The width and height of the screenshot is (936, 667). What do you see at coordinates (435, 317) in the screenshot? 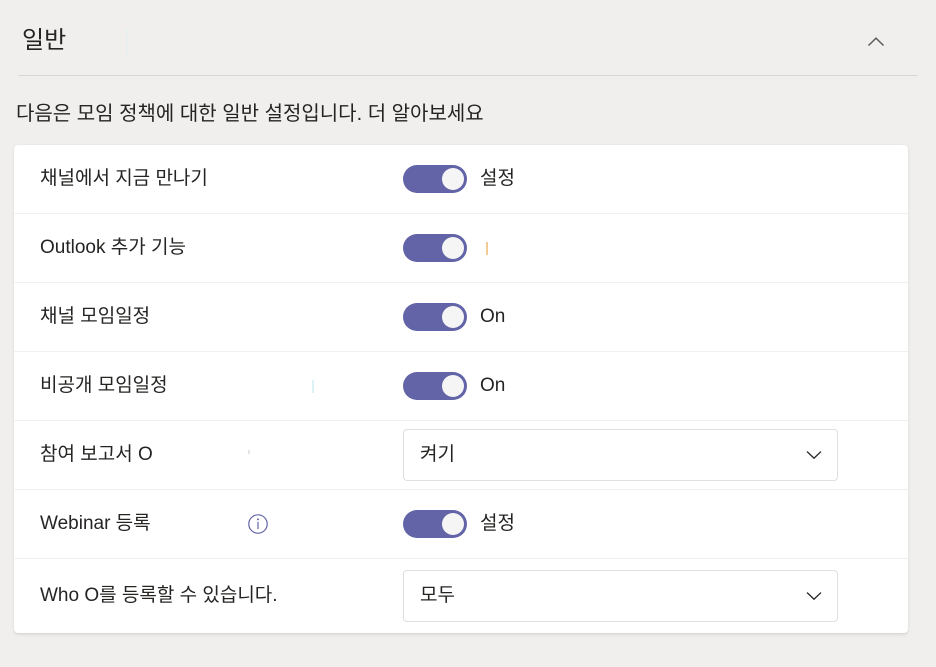
I see `channel-meeting-scheduling-toggle` at bounding box center [435, 317].